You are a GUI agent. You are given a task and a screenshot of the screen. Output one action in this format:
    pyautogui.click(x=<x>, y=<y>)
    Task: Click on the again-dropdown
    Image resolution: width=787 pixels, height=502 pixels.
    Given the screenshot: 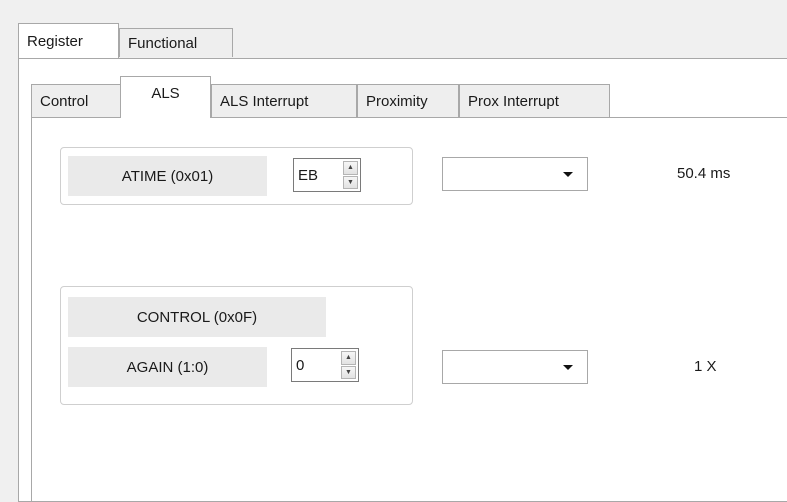 What is the action you would take?
    pyautogui.click(x=515, y=367)
    